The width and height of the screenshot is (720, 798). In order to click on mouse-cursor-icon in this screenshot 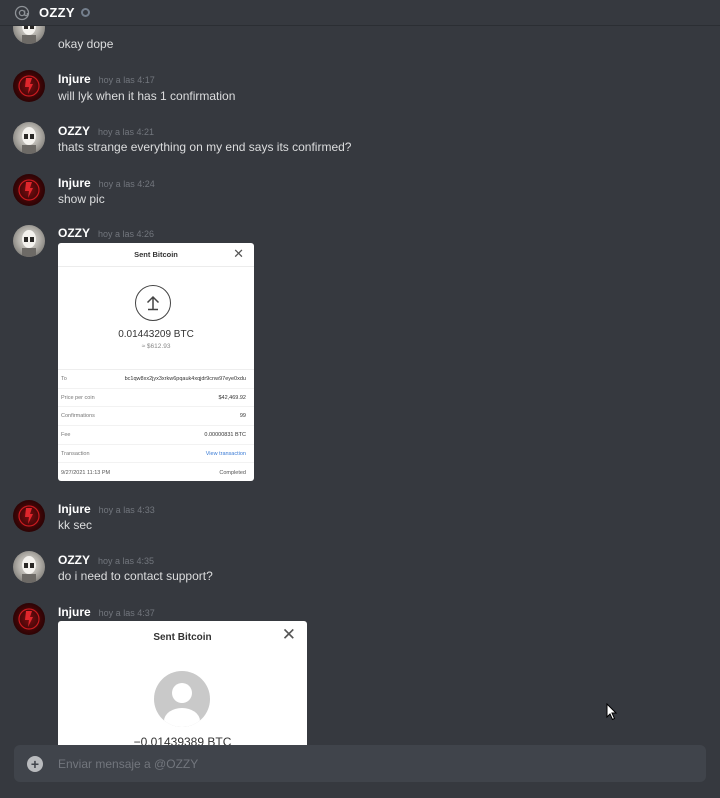, I will do `click(612, 712)`.